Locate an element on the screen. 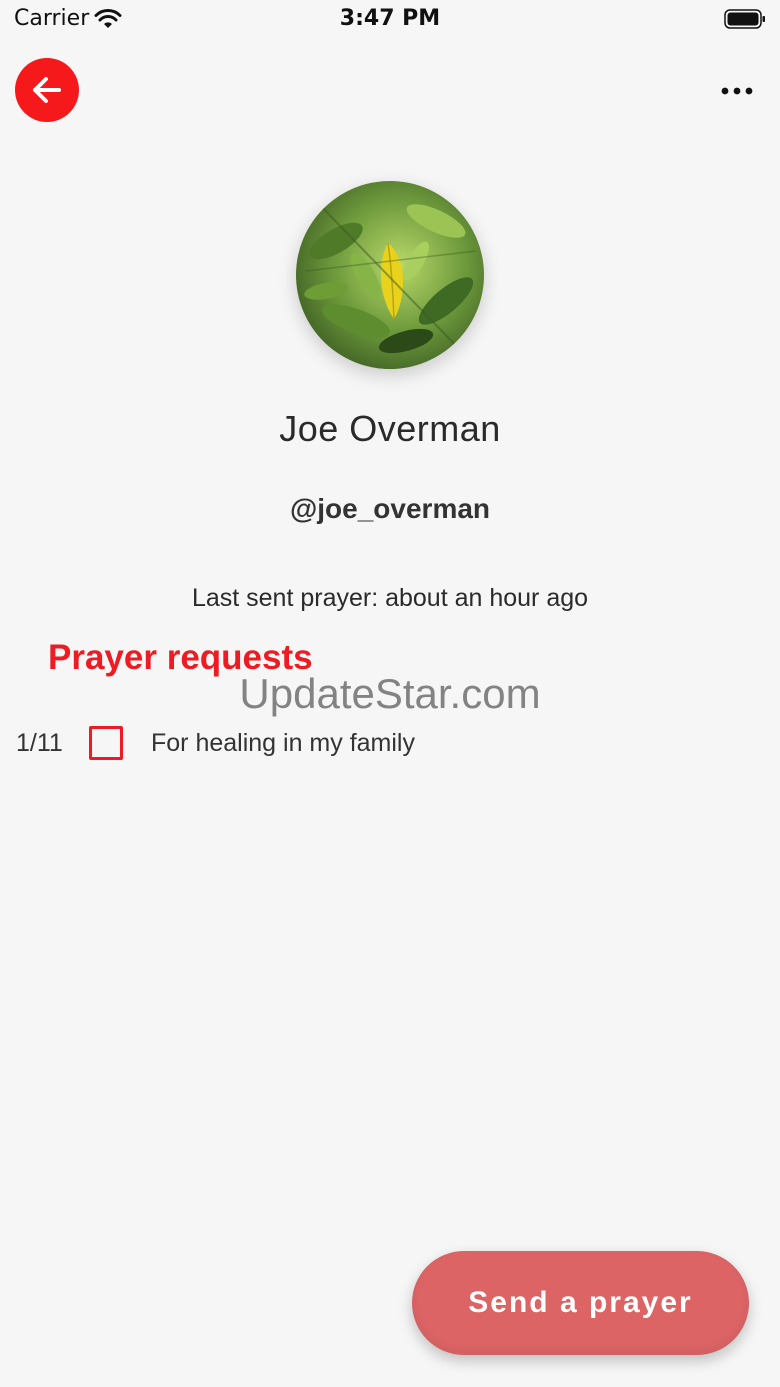 The height and width of the screenshot is (1387, 780). last-sent-prayer: Last sent prayer: about an hour ago is located at coordinates (390, 598).